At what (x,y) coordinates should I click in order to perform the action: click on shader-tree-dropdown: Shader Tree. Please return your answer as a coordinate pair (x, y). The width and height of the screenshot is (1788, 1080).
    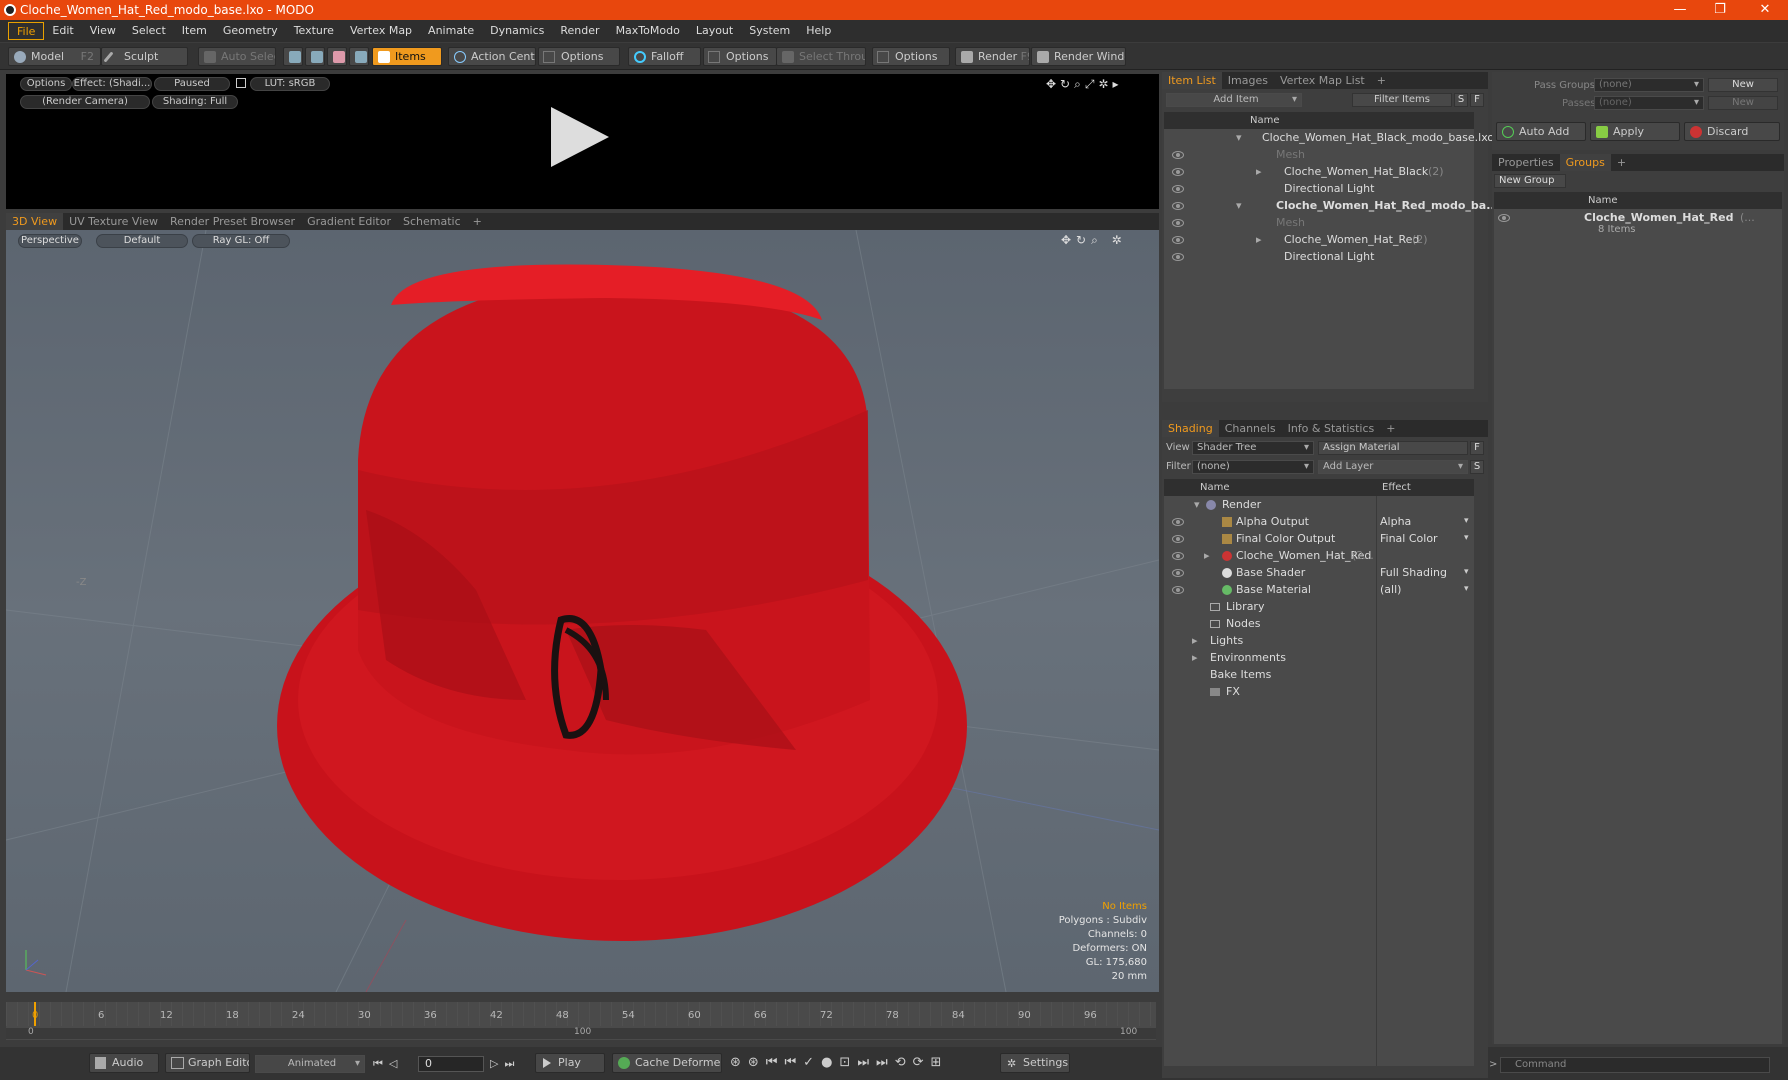
    Looking at the image, I should click on (1253, 448).